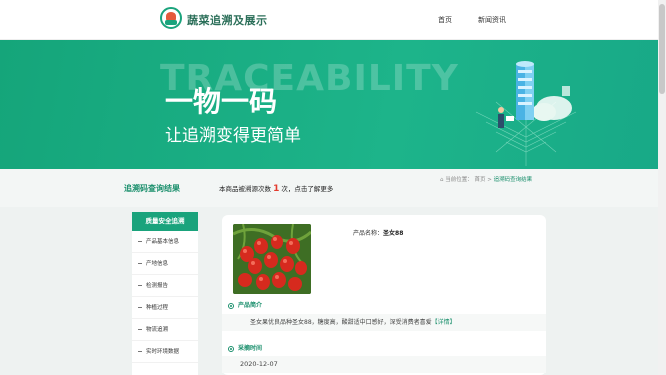 The width and height of the screenshot is (666, 375). I want to click on sidebar-item-inspection: 检测报告, so click(165, 286).